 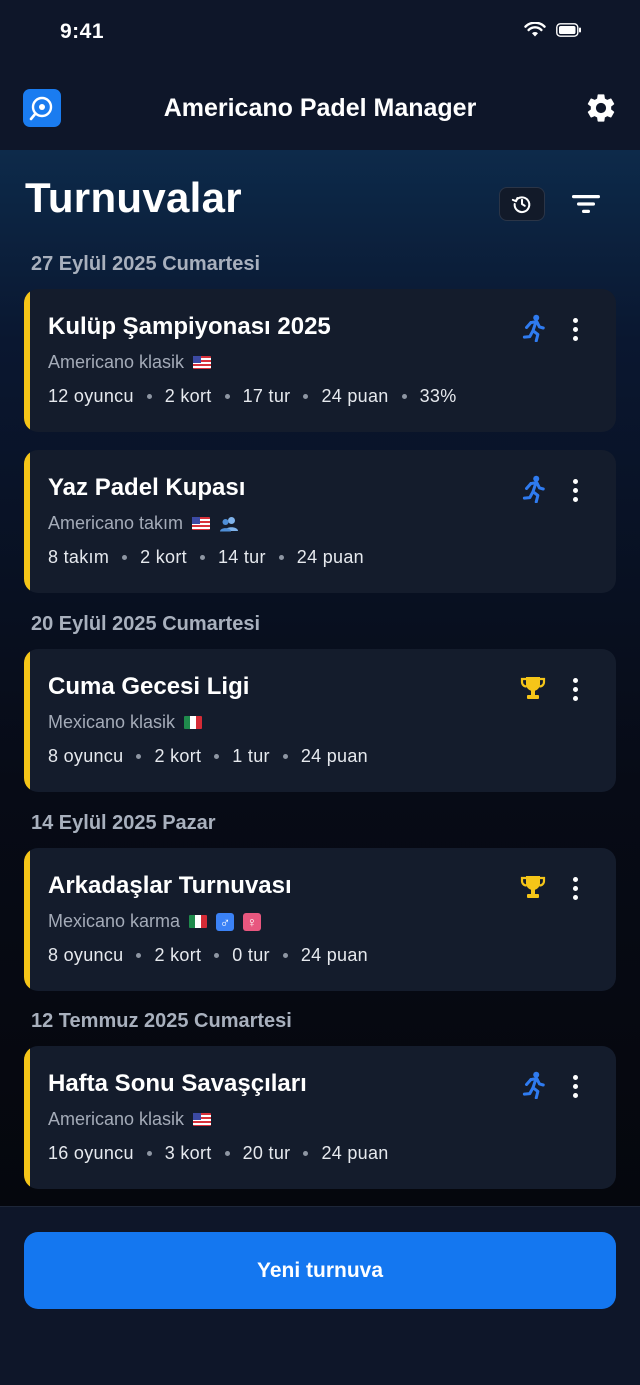 What do you see at coordinates (146, 624) in the screenshot?
I see `date-header: 20 Eylül 2025 Cumartesi` at bounding box center [146, 624].